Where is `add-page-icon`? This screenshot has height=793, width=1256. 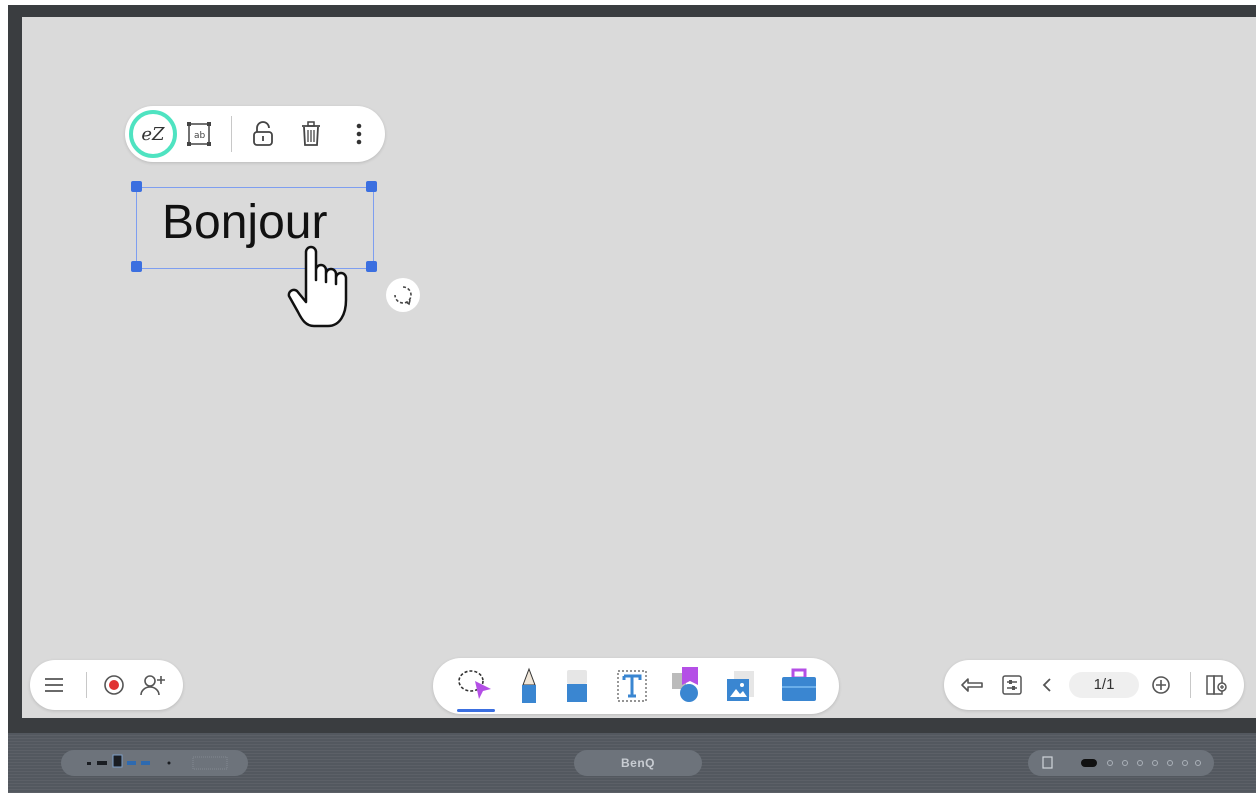 add-page-icon is located at coordinates (1161, 685).